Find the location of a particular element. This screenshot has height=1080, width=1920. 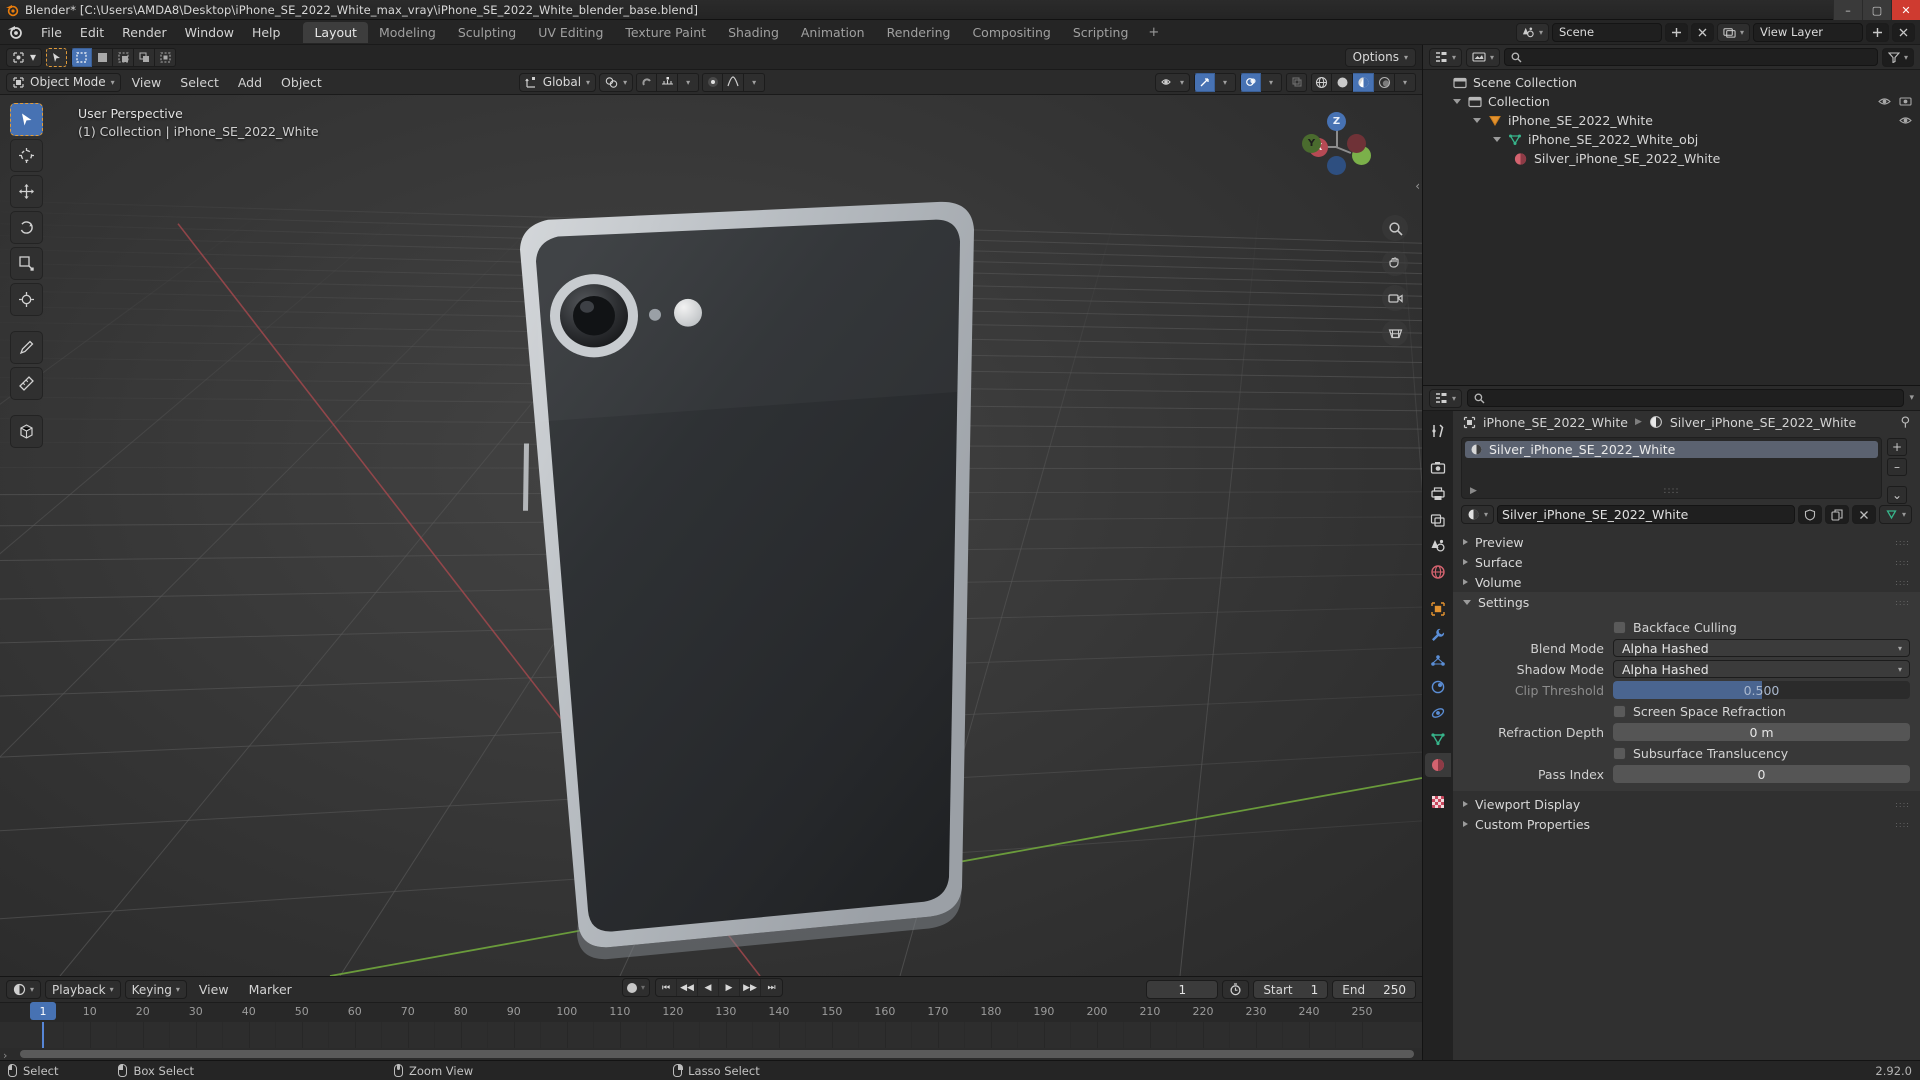

tab-material-properties is located at coordinates (1438, 765).